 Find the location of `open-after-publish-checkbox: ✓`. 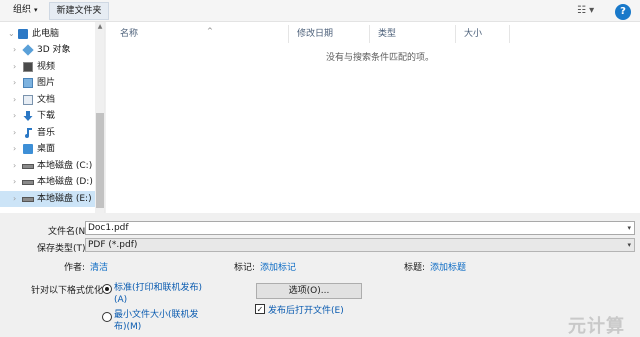

open-after-publish-checkbox: ✓ is located at coordinates (260, 309).